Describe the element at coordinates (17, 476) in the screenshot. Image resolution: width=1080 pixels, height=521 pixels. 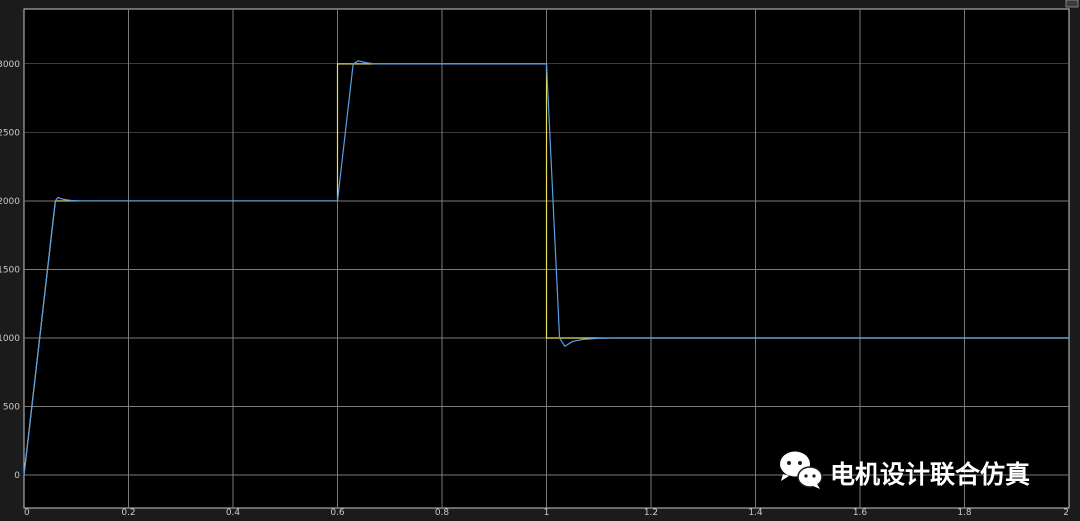
I see `y-tick-label: 0` at that location.